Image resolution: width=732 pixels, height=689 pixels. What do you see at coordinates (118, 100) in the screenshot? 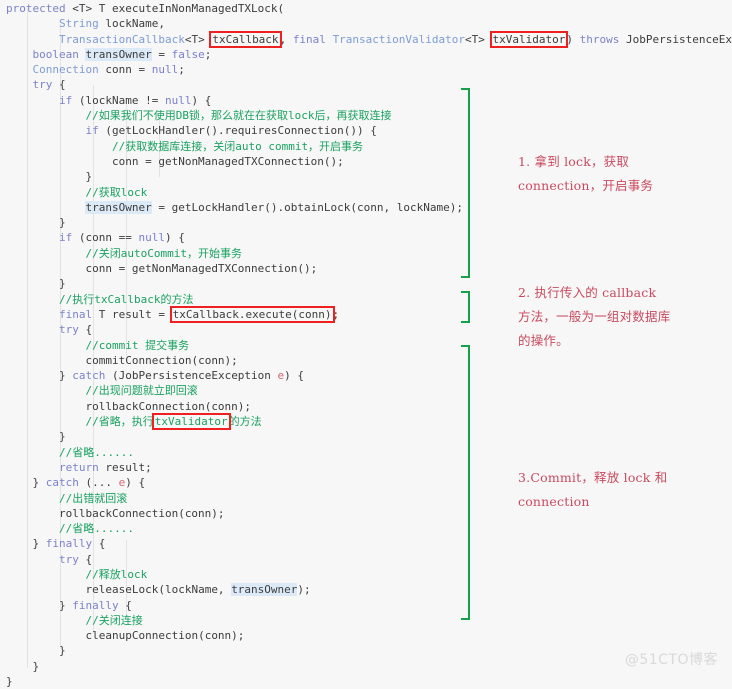
I see `code-token: (lockName !=` at bounding box center [118, 100].